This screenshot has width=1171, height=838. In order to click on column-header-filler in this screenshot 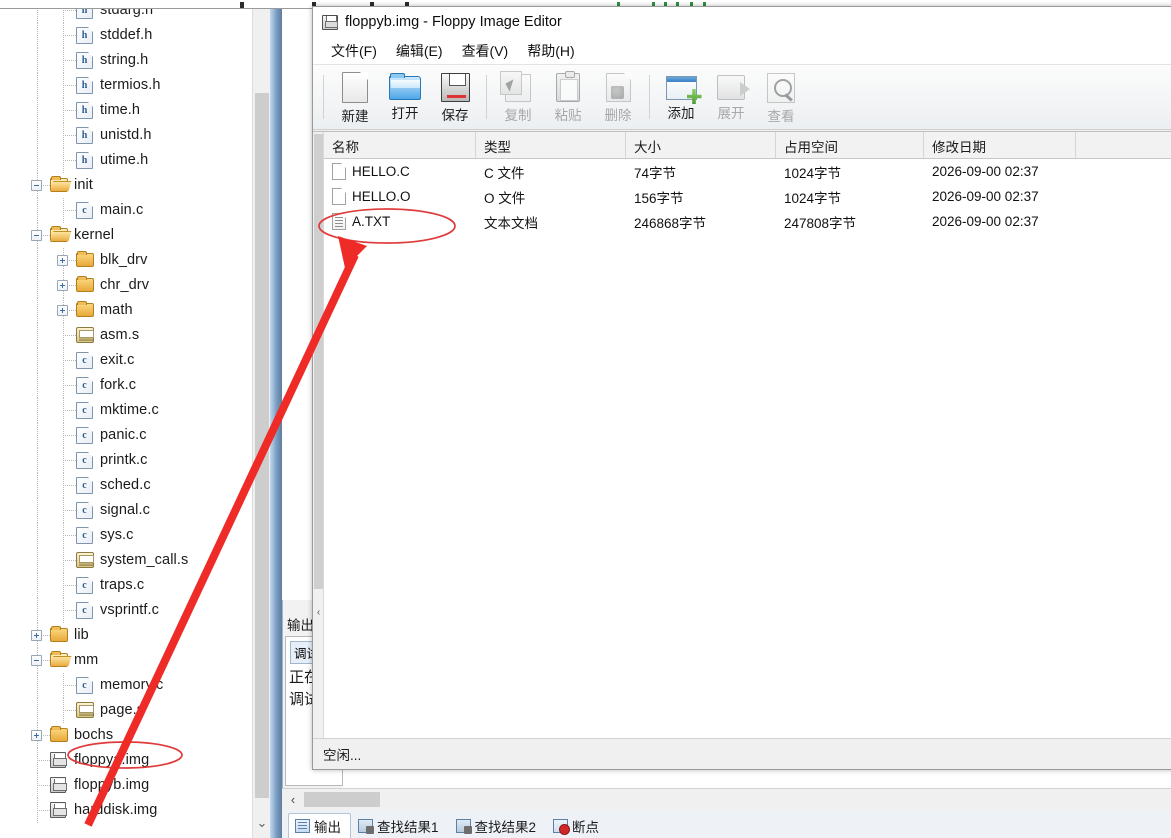, I will do `click(1123, 145)`.